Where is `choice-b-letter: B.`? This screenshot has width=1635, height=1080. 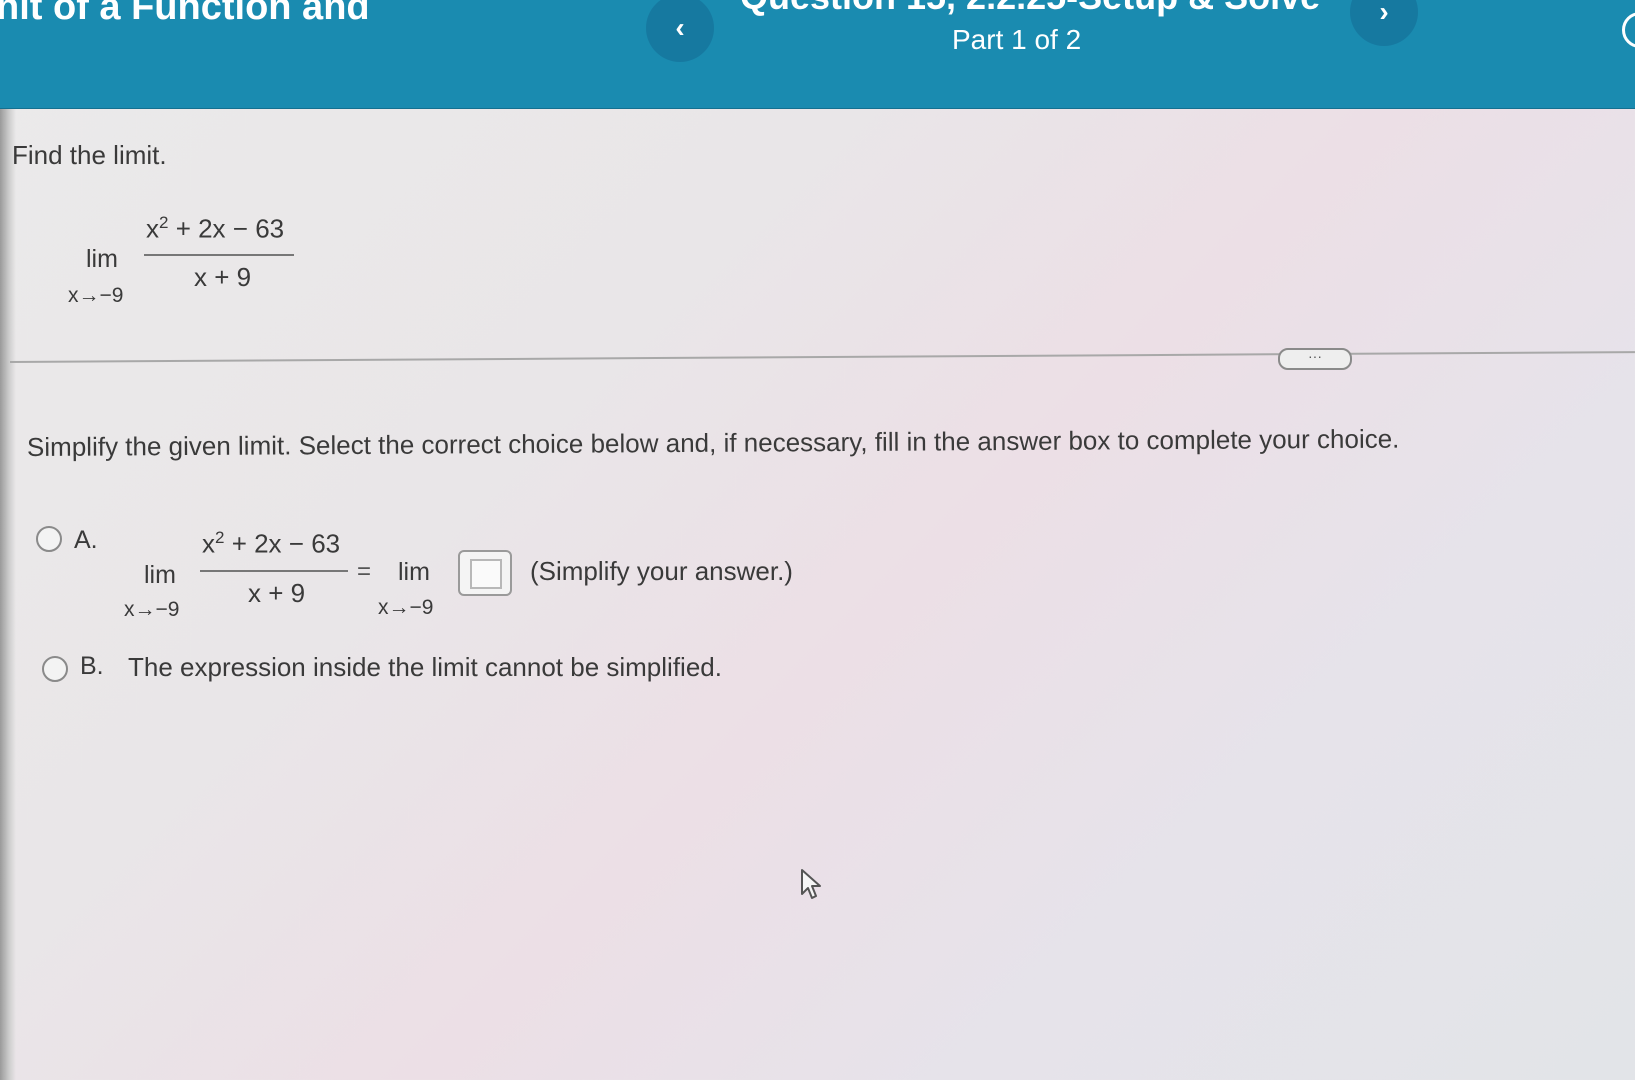 choice-b-letter: B. is located at coordinates (92, 666).